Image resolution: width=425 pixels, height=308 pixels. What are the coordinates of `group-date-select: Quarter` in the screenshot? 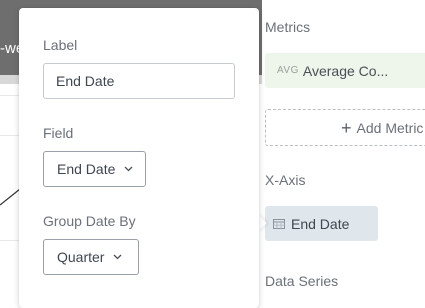 It's located at (91, 257).